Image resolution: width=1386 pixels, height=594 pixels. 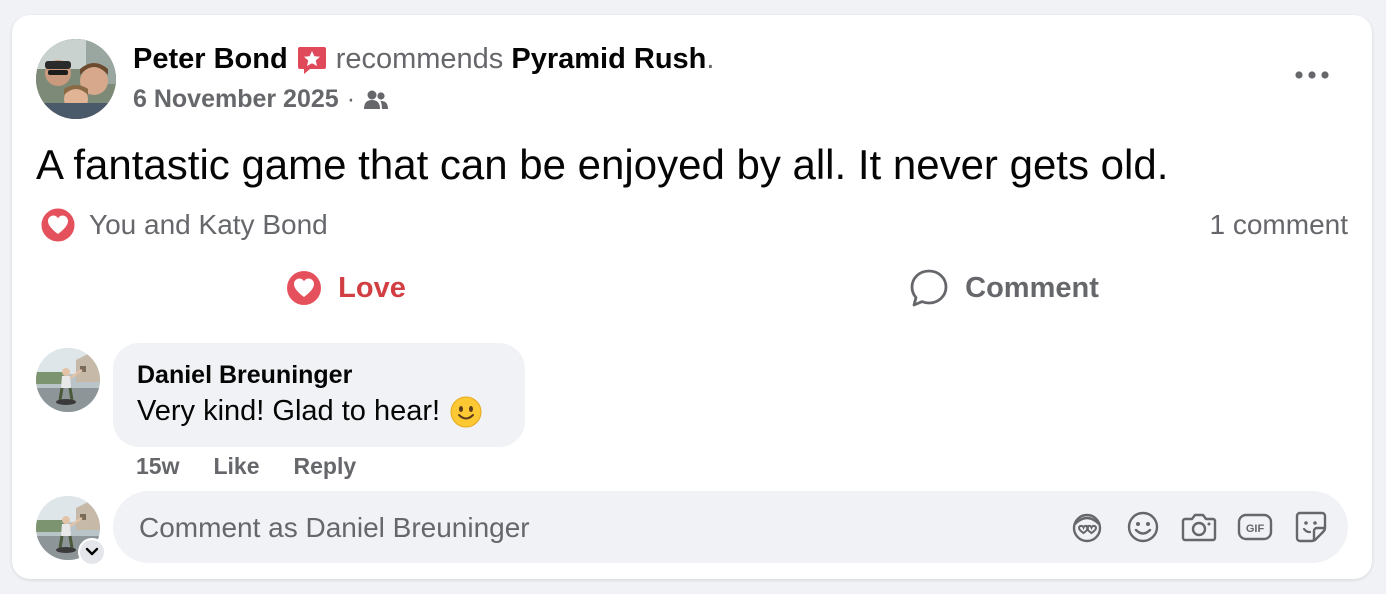 I want to click on love-label: Love, so click(x=372, y=287).